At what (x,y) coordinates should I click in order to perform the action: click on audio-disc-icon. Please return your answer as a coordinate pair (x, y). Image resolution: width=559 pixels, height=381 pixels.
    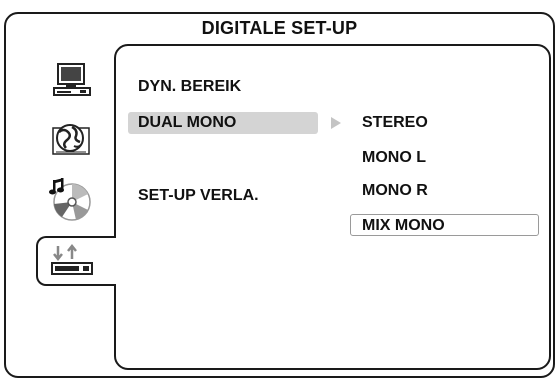
    Looking at the image, I should click on (71, 203).